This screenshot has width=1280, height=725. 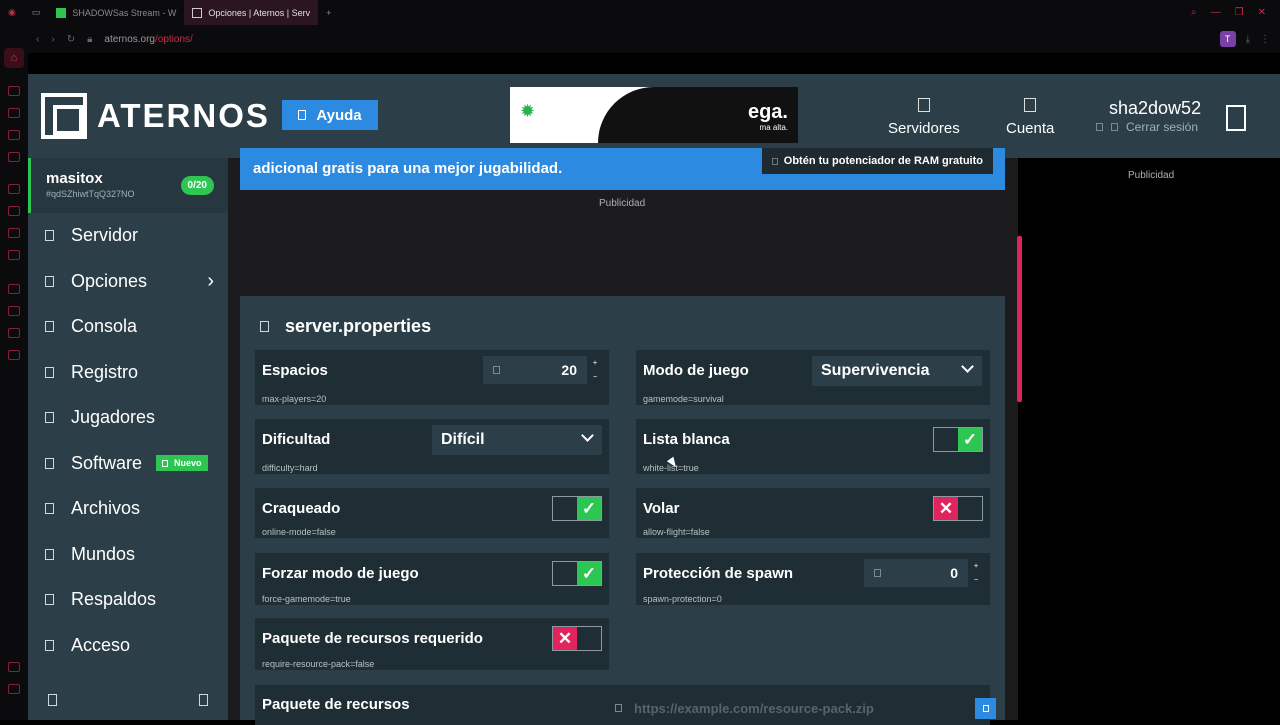 I want to click on header-advertisement: ✹ ega. ma alta., so click(x=654, y=115).